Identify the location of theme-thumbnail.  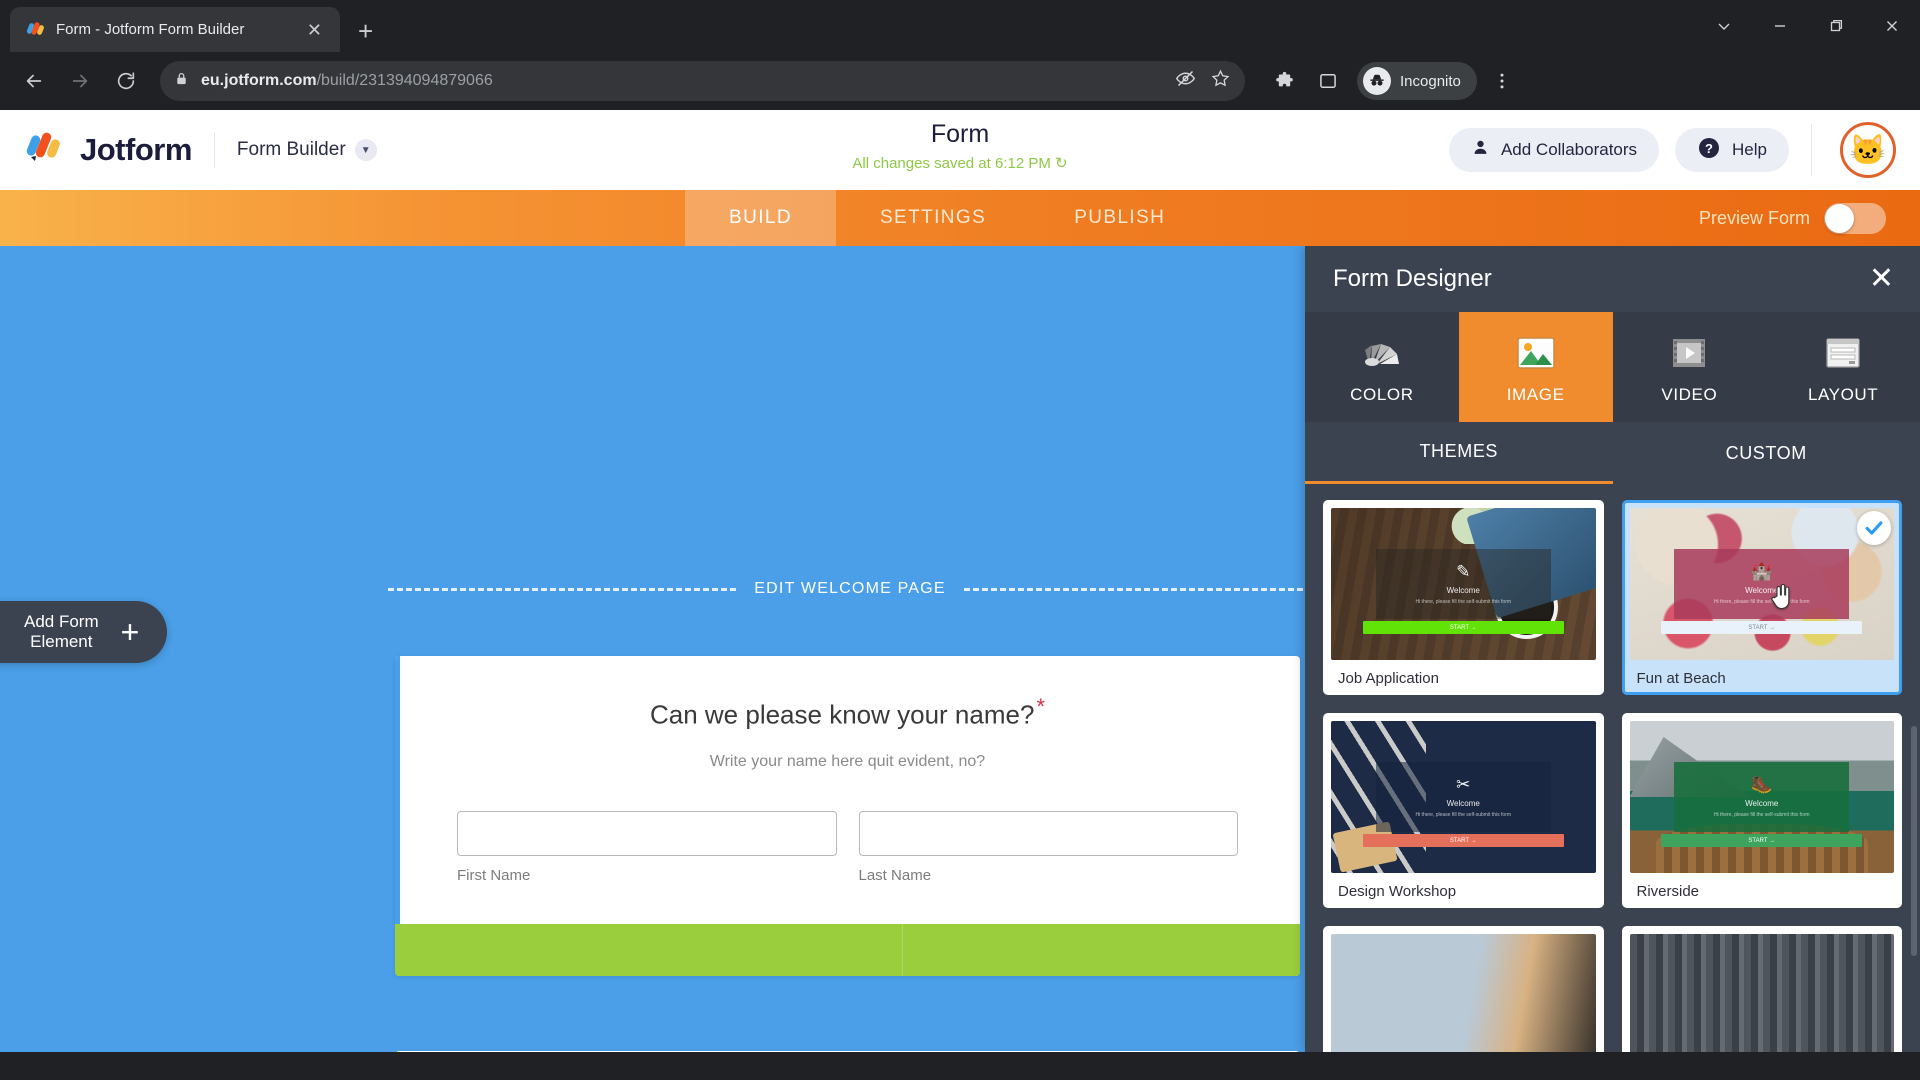
(1761, 993).